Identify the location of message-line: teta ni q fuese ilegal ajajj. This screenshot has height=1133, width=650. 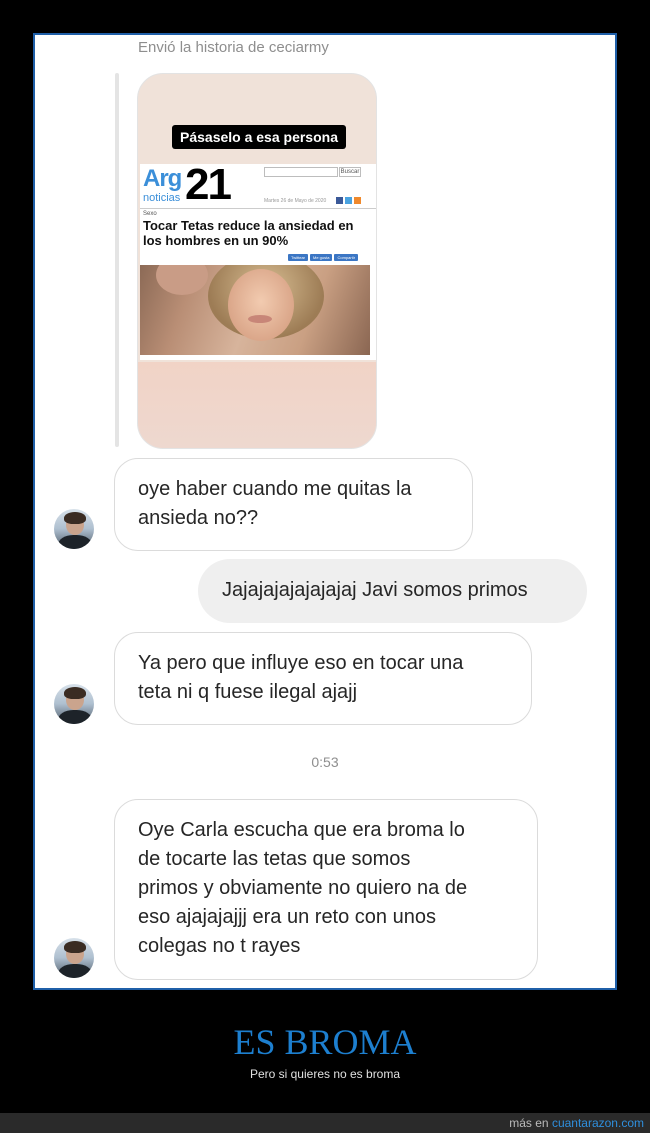
(248, 692).